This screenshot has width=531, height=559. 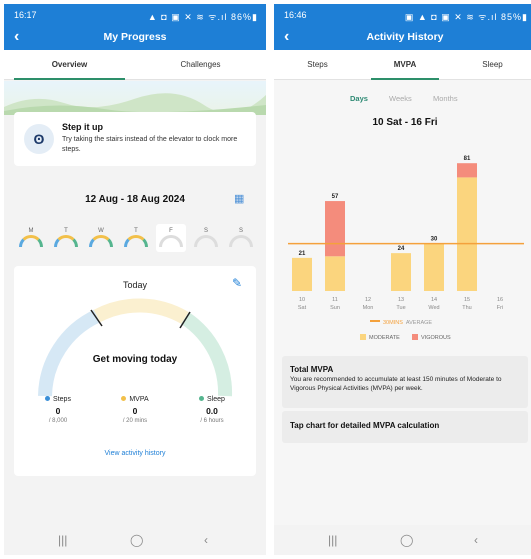 What do you see at coordinates (58, 421) in the screenshot?
I see `stat-goal: / 8,000` at bounding box center [58, 421].